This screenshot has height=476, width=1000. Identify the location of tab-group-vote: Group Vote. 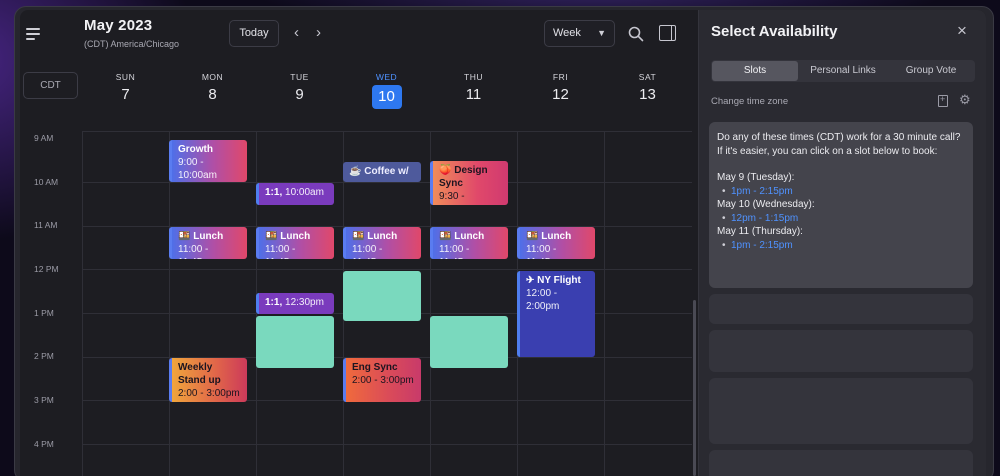
(931, 71).